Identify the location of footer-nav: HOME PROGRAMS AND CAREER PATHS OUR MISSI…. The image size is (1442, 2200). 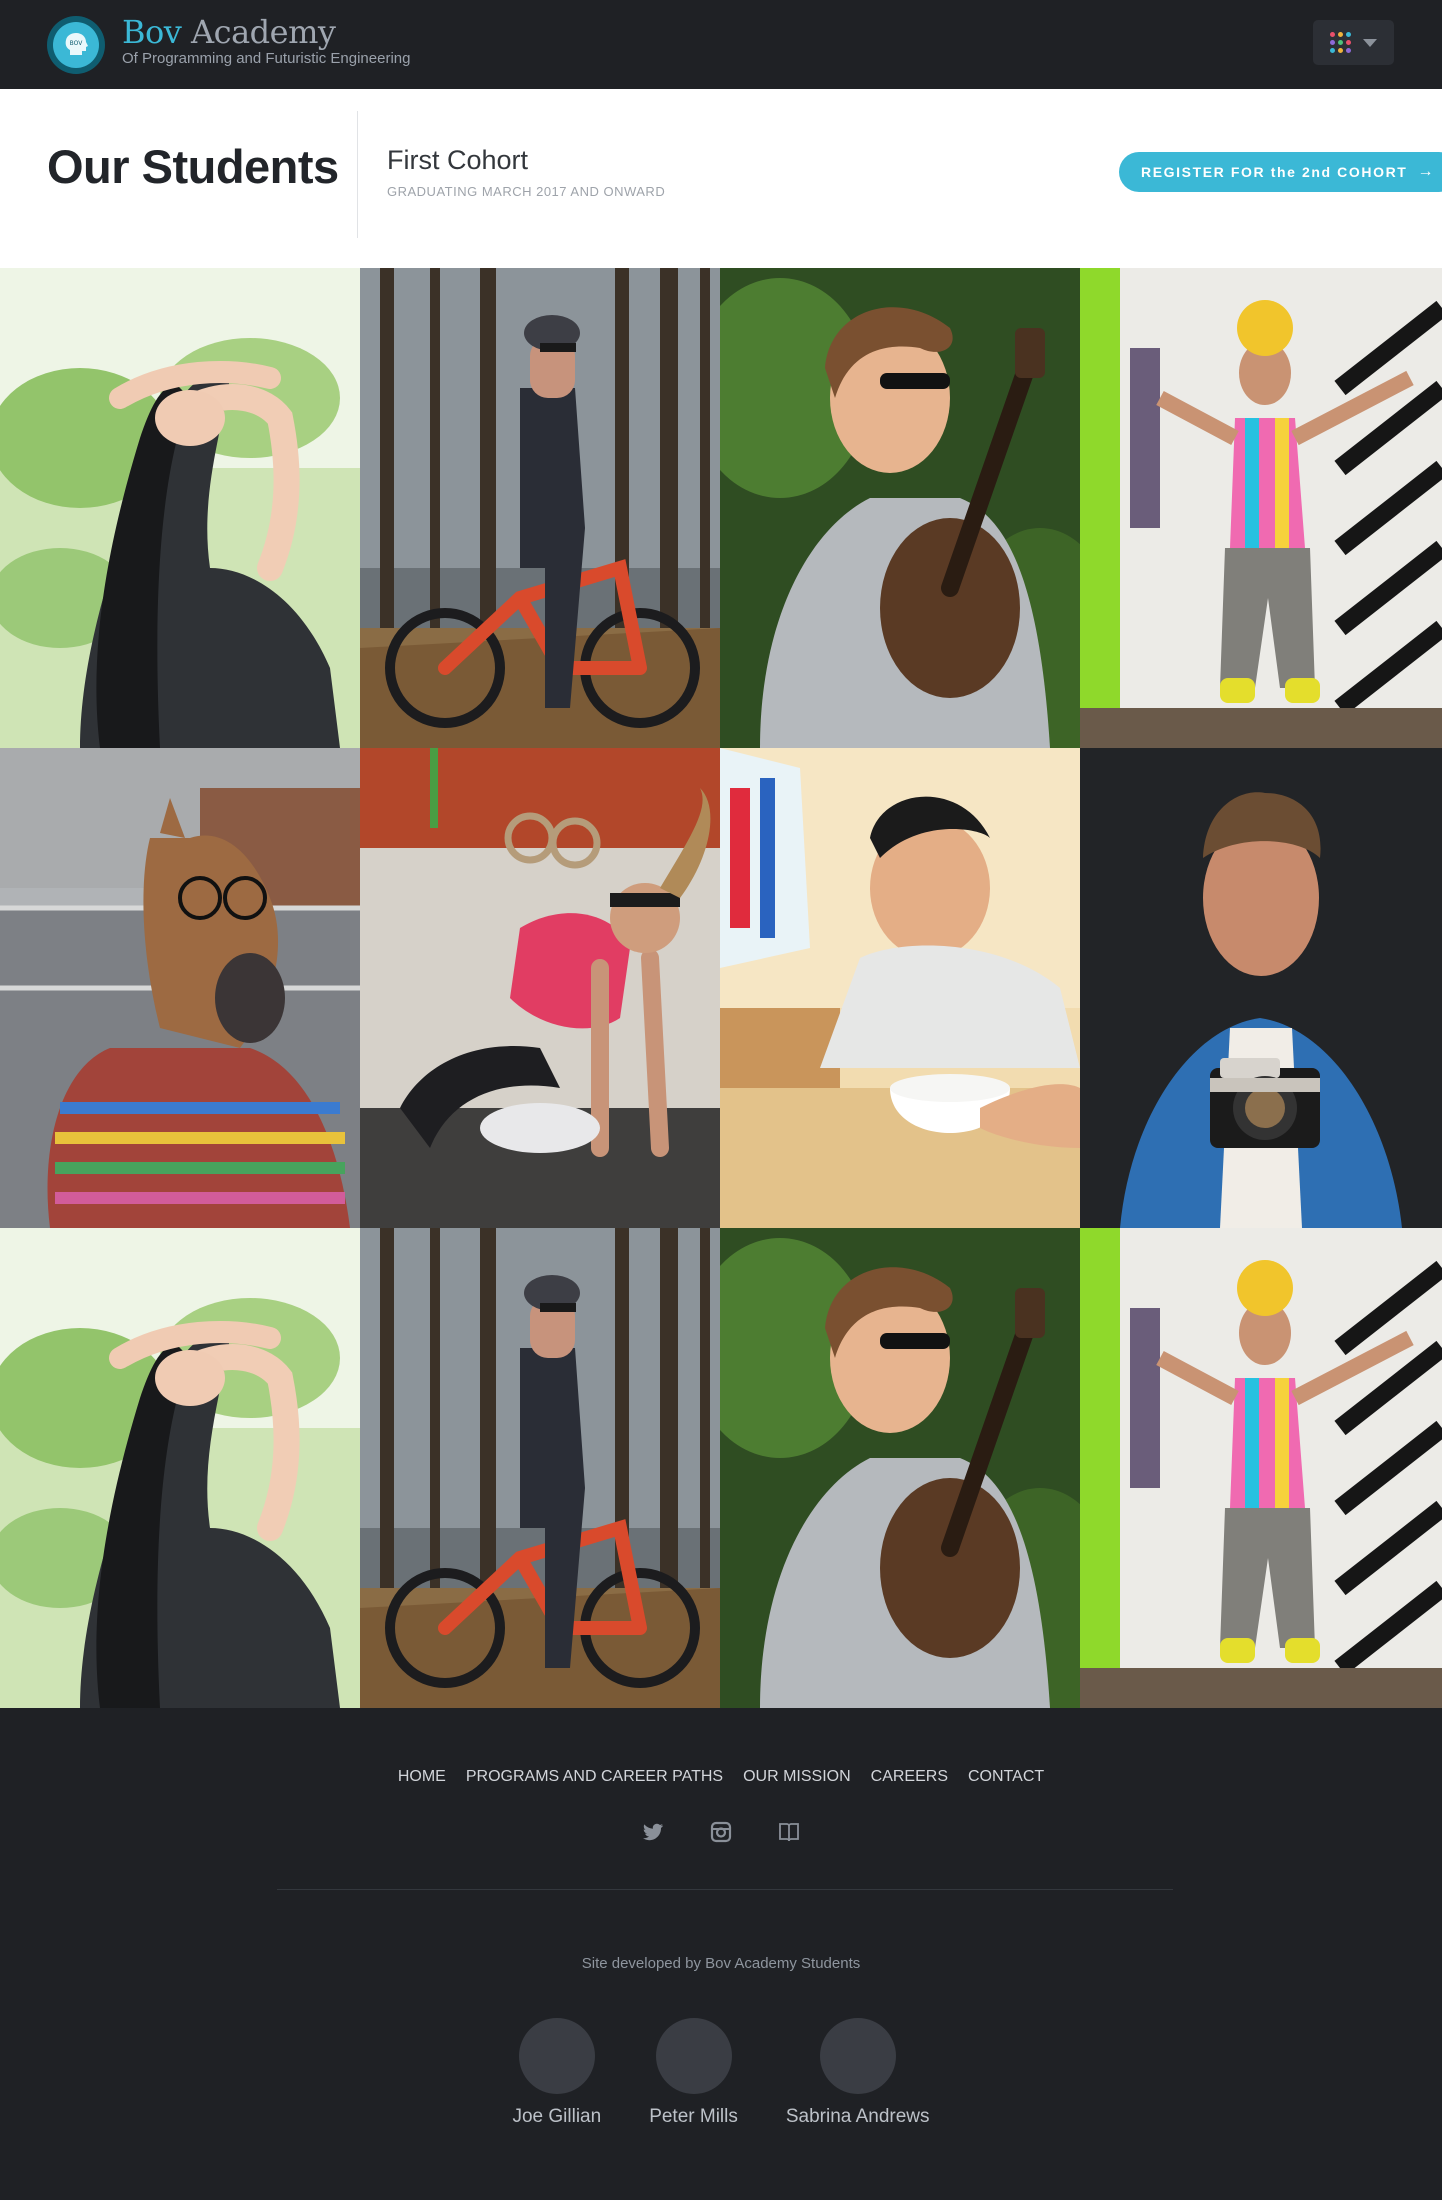
(721, 1777).